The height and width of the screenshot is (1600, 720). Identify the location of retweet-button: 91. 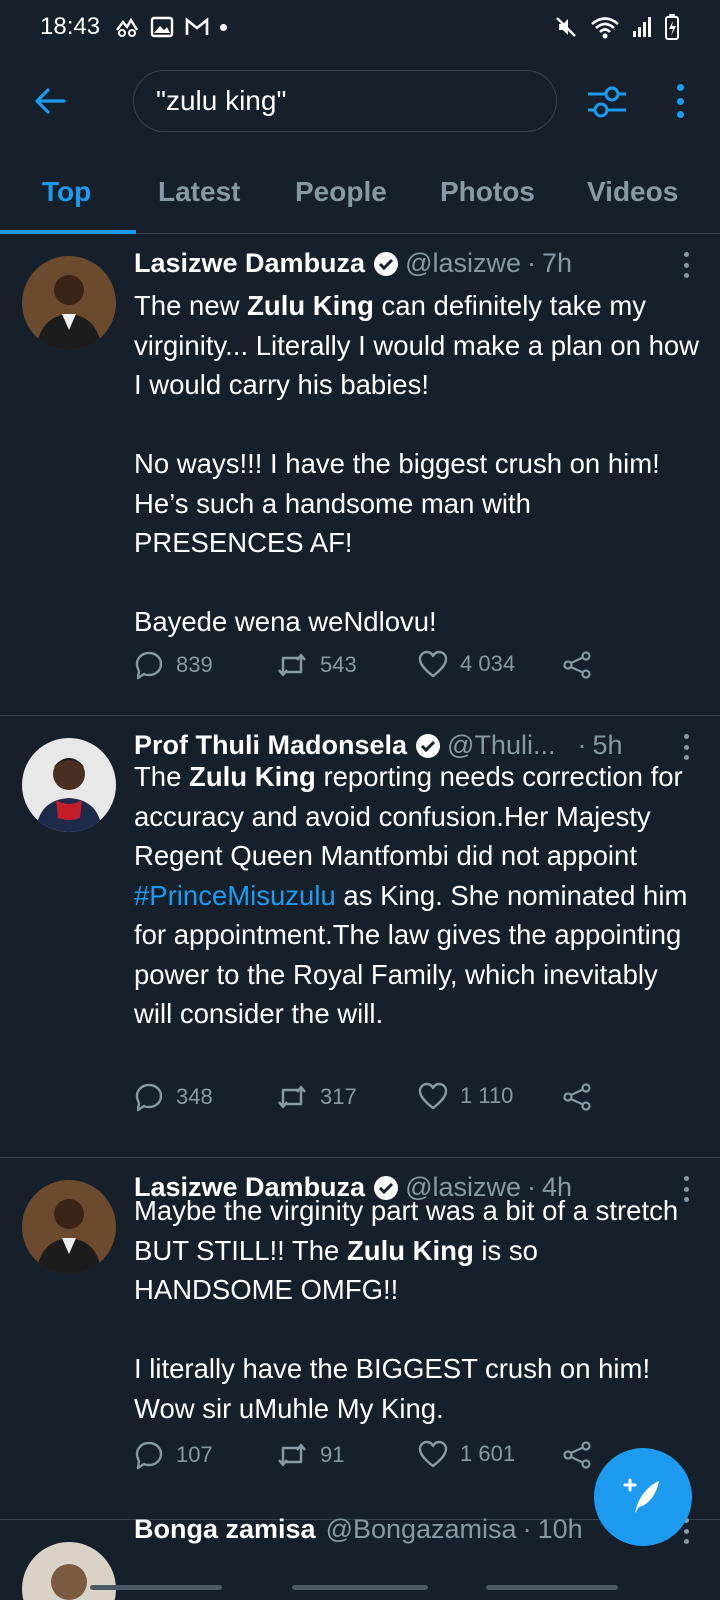
(310, 1455).